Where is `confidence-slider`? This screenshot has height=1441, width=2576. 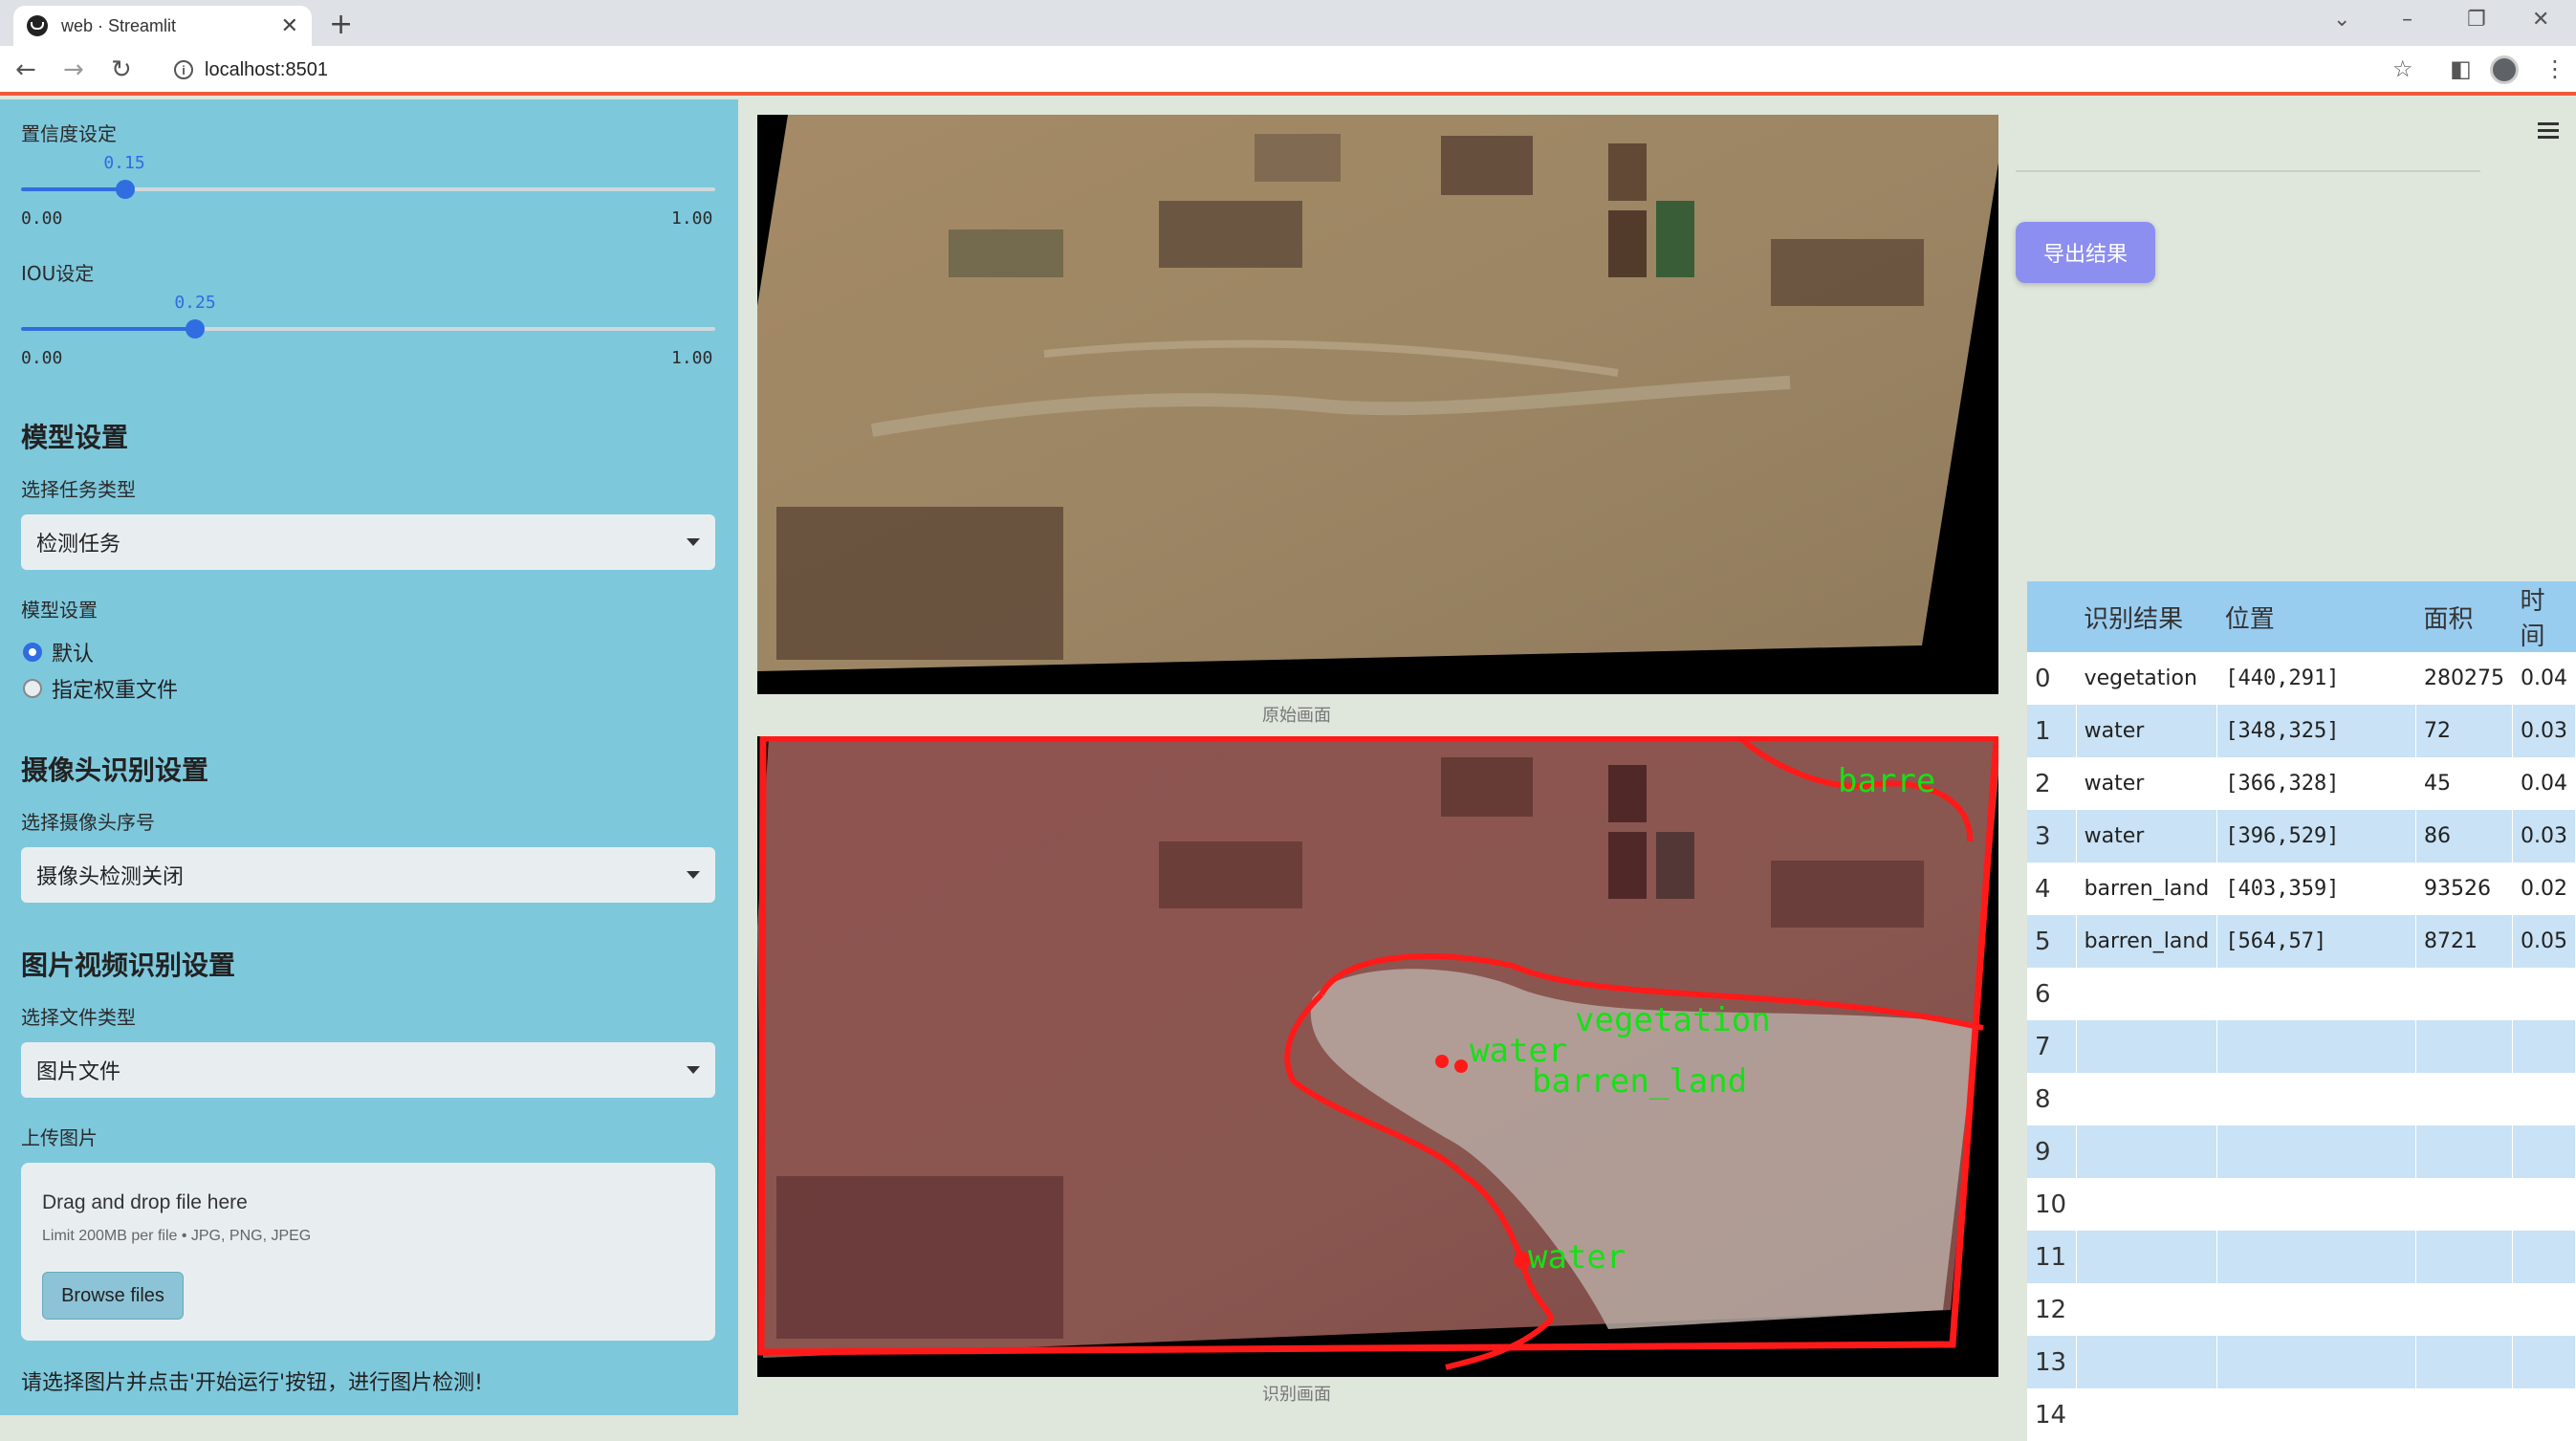
confidence-slider is located at coordinates (368, 190).